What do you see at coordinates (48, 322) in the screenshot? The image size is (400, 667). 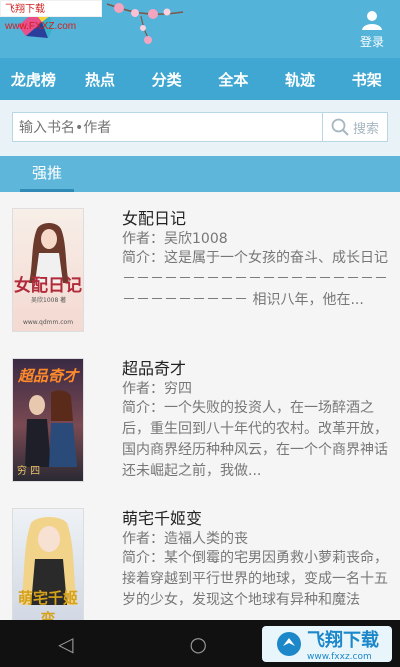 I see `cover-site: www.qdmm.com` at bounding box center [48, 322].